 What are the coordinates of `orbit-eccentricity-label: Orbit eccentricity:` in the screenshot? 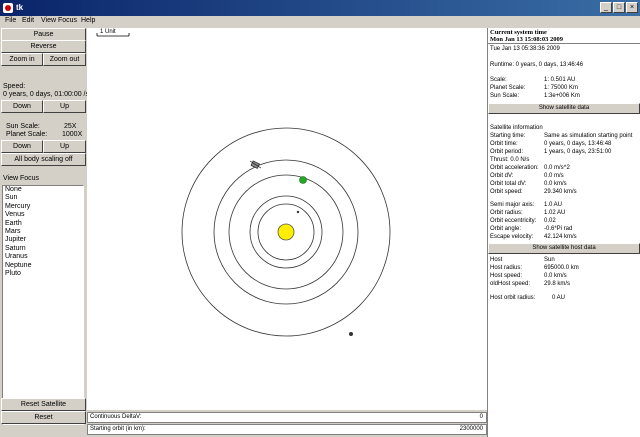 It's located at (513, 221).